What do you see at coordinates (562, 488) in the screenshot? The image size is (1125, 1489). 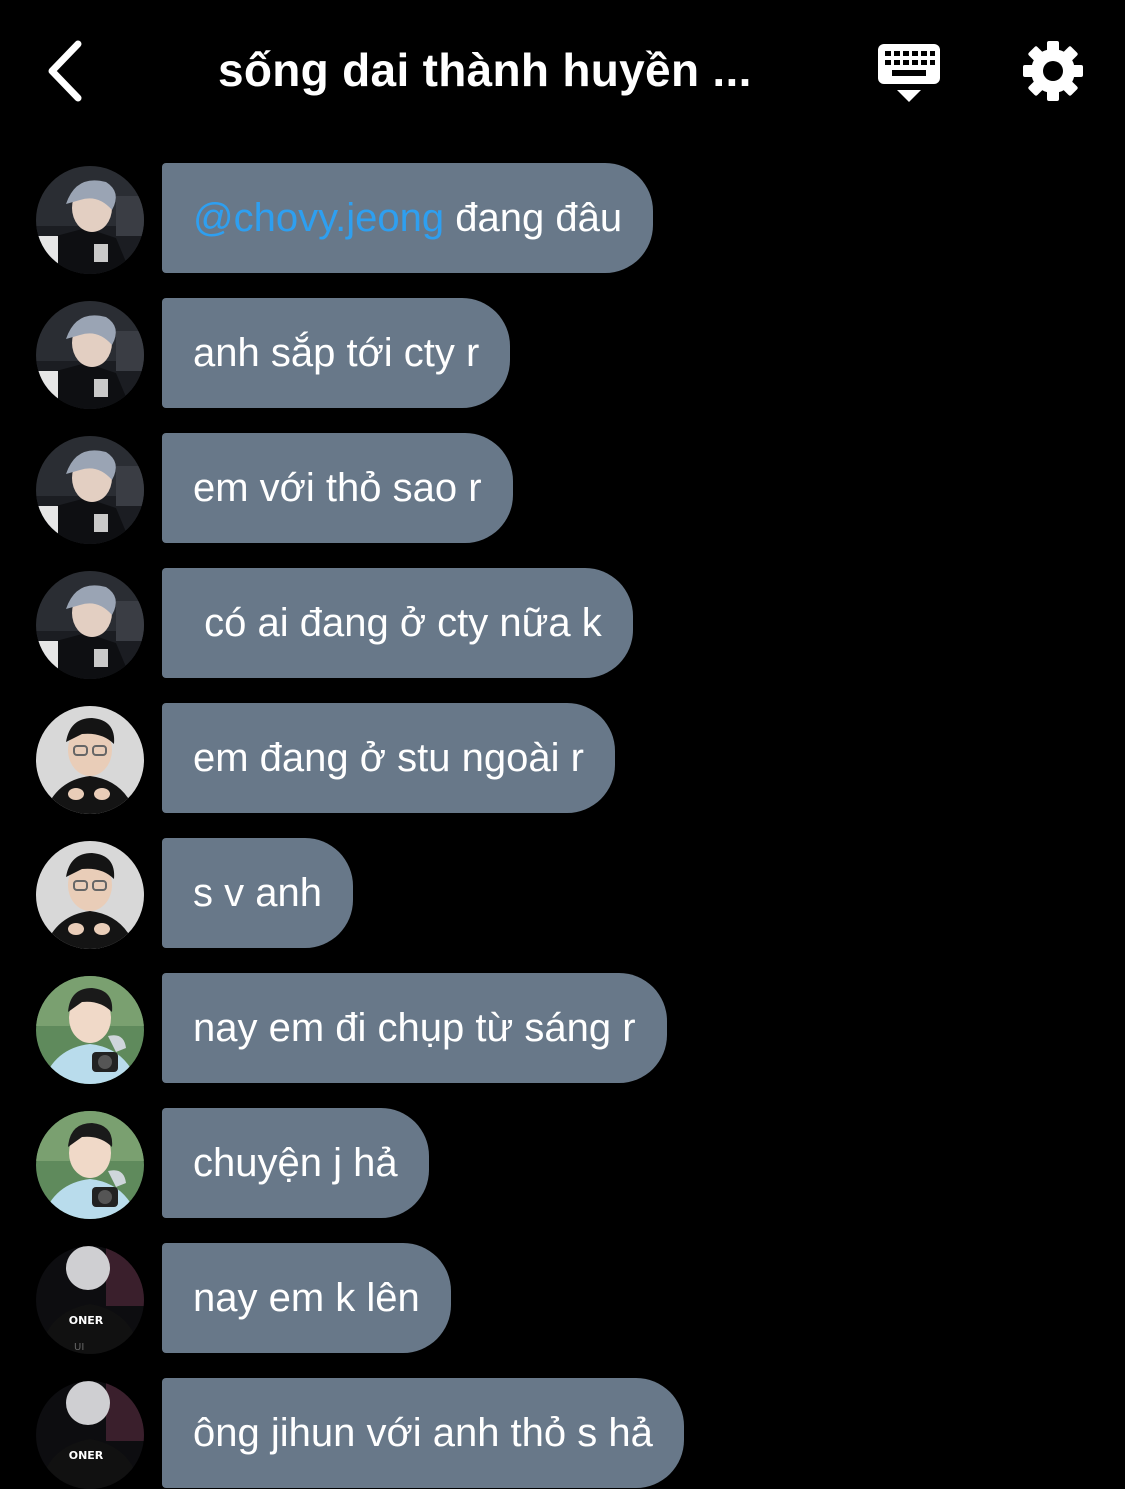 I see `message-row: em với thỏ sao r` at bounding box center [562, 488].